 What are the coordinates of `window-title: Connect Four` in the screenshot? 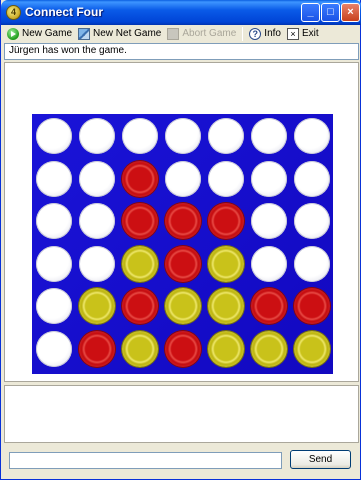 It's located at (64, 12).